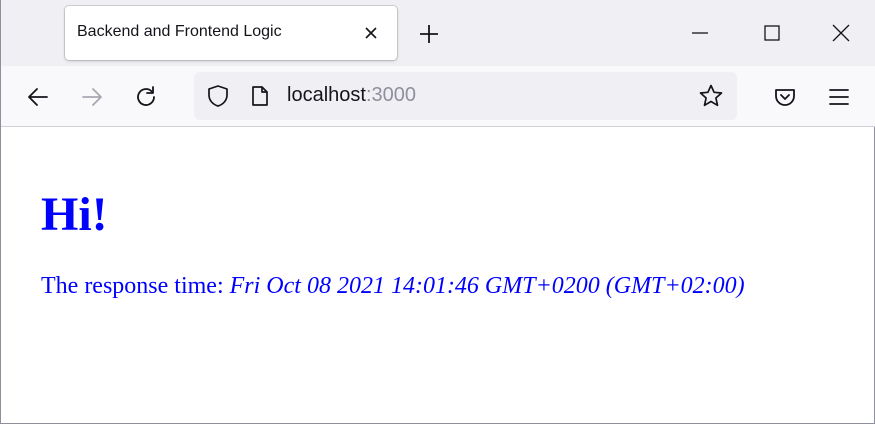 The width and height of the screenshot is (875, 424). Describe the element at coordinates (390, 95) in the screenshot. I see `url-port: :3000` at that location.